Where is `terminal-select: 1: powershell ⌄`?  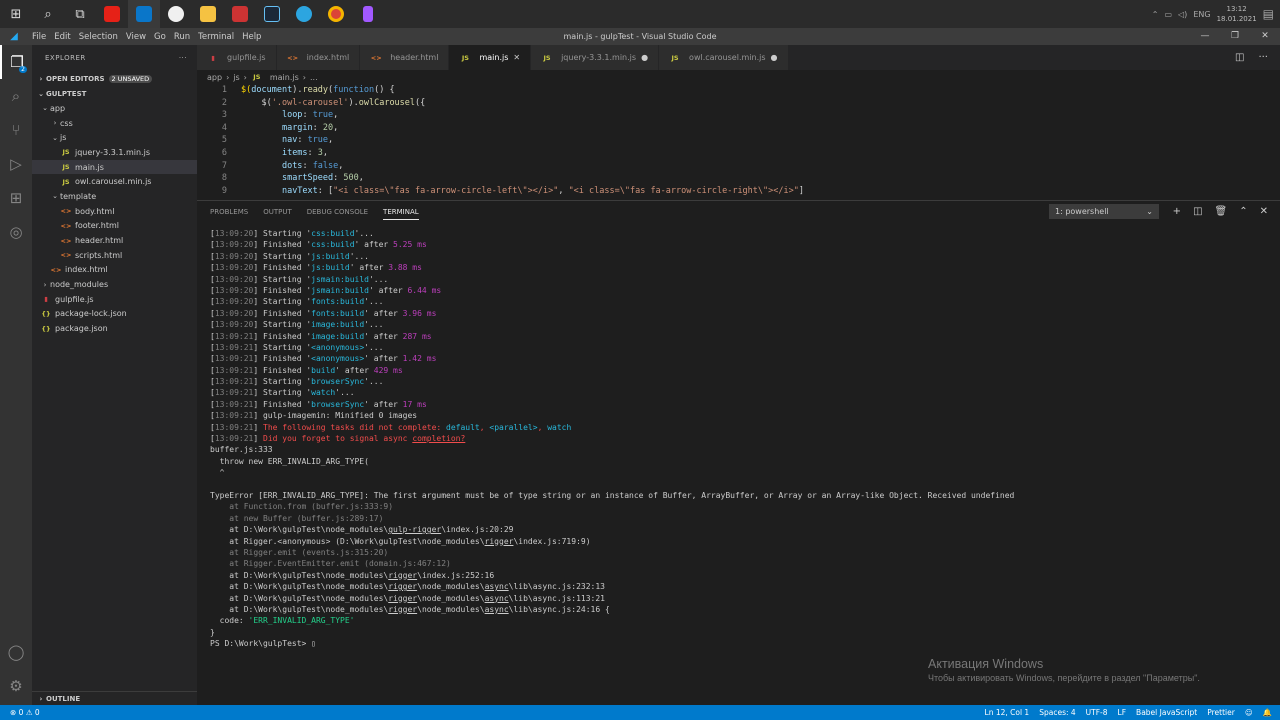
terminal-select: 1: powershell ⌄ is located at coordinates (1104, 211).